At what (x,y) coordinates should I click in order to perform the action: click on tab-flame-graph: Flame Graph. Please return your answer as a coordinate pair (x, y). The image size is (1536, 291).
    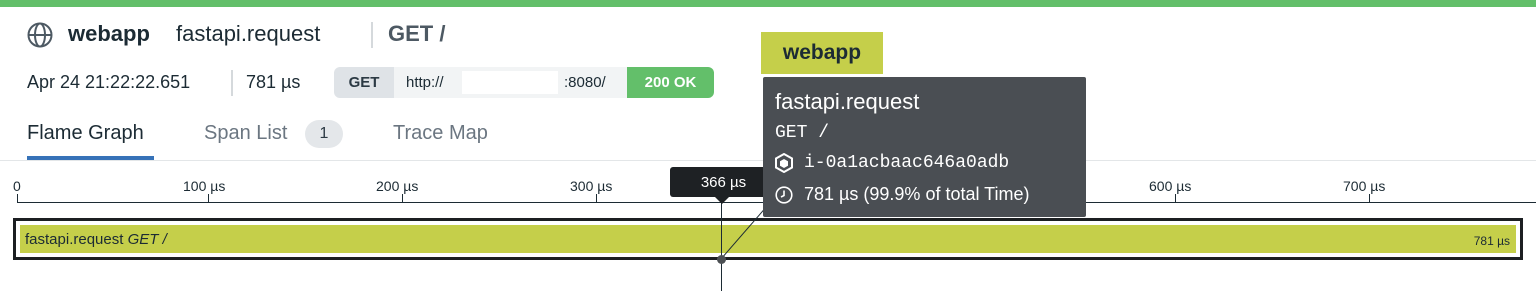
    Looking at the image, I should click on (85, 133).